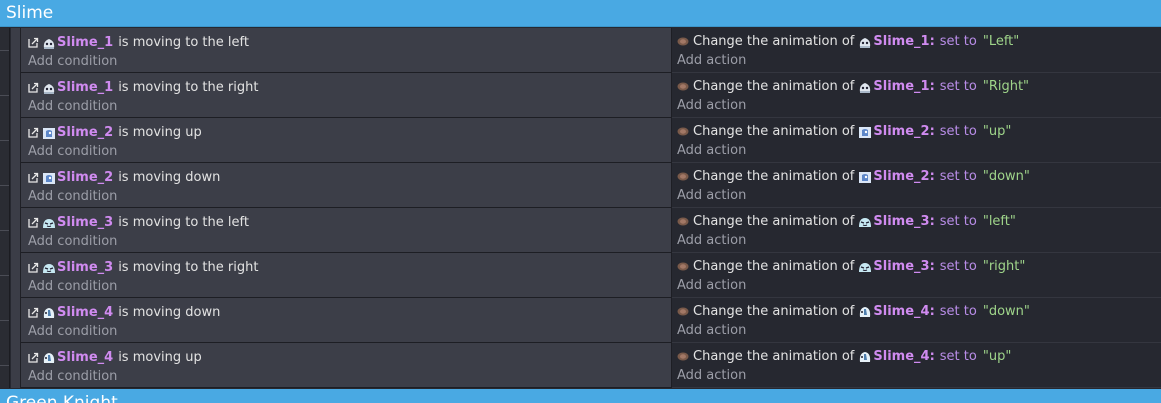  Describe the element at coordinates (580, 13) in the screenshot. I see `group-header: Slime` at that location.